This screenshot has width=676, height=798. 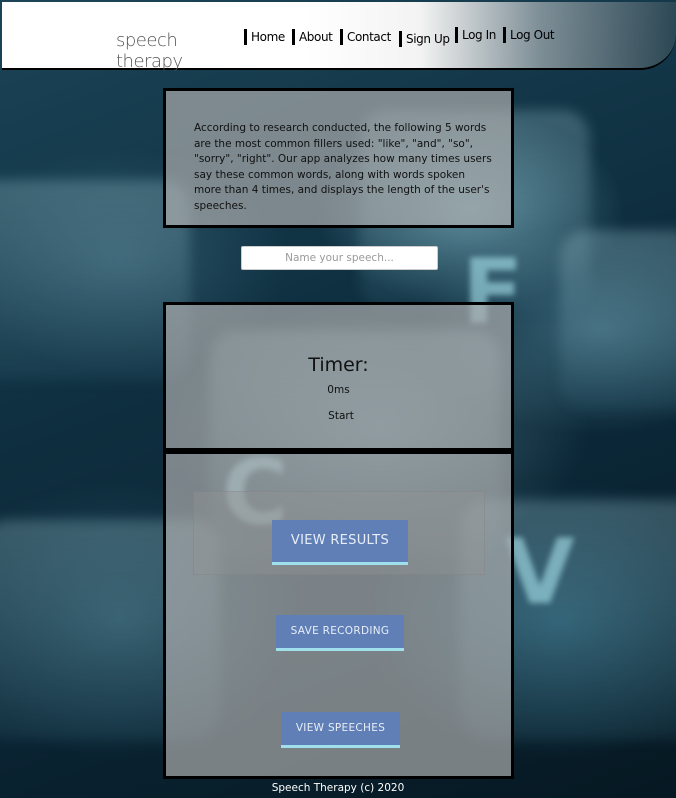 I want to click on footer-copyright: Speech Therapy (c) 2020, so click(x=338, y=788).